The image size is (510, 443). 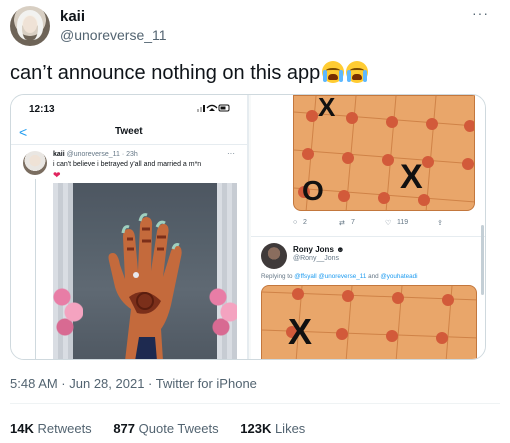 What do you see at coordinates (129, 131) in the screenshot?
I see `nav-title: Tweet` at bounding box center [129, 131].